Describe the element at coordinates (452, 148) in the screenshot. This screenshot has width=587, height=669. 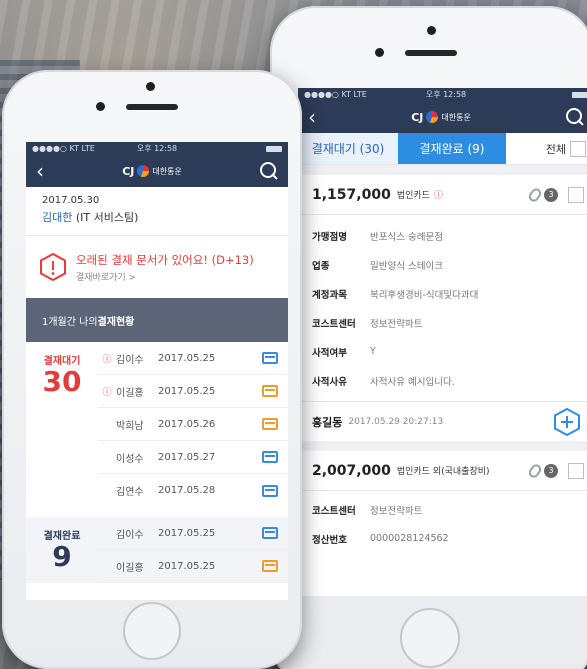
I see `tab-completed: 결재완료 (9)` at that location.